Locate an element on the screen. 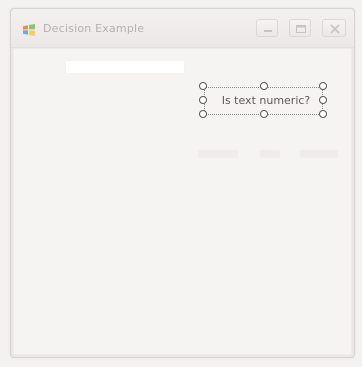 The image size is (362, 367). close-button is located at coordinates (334, 28).